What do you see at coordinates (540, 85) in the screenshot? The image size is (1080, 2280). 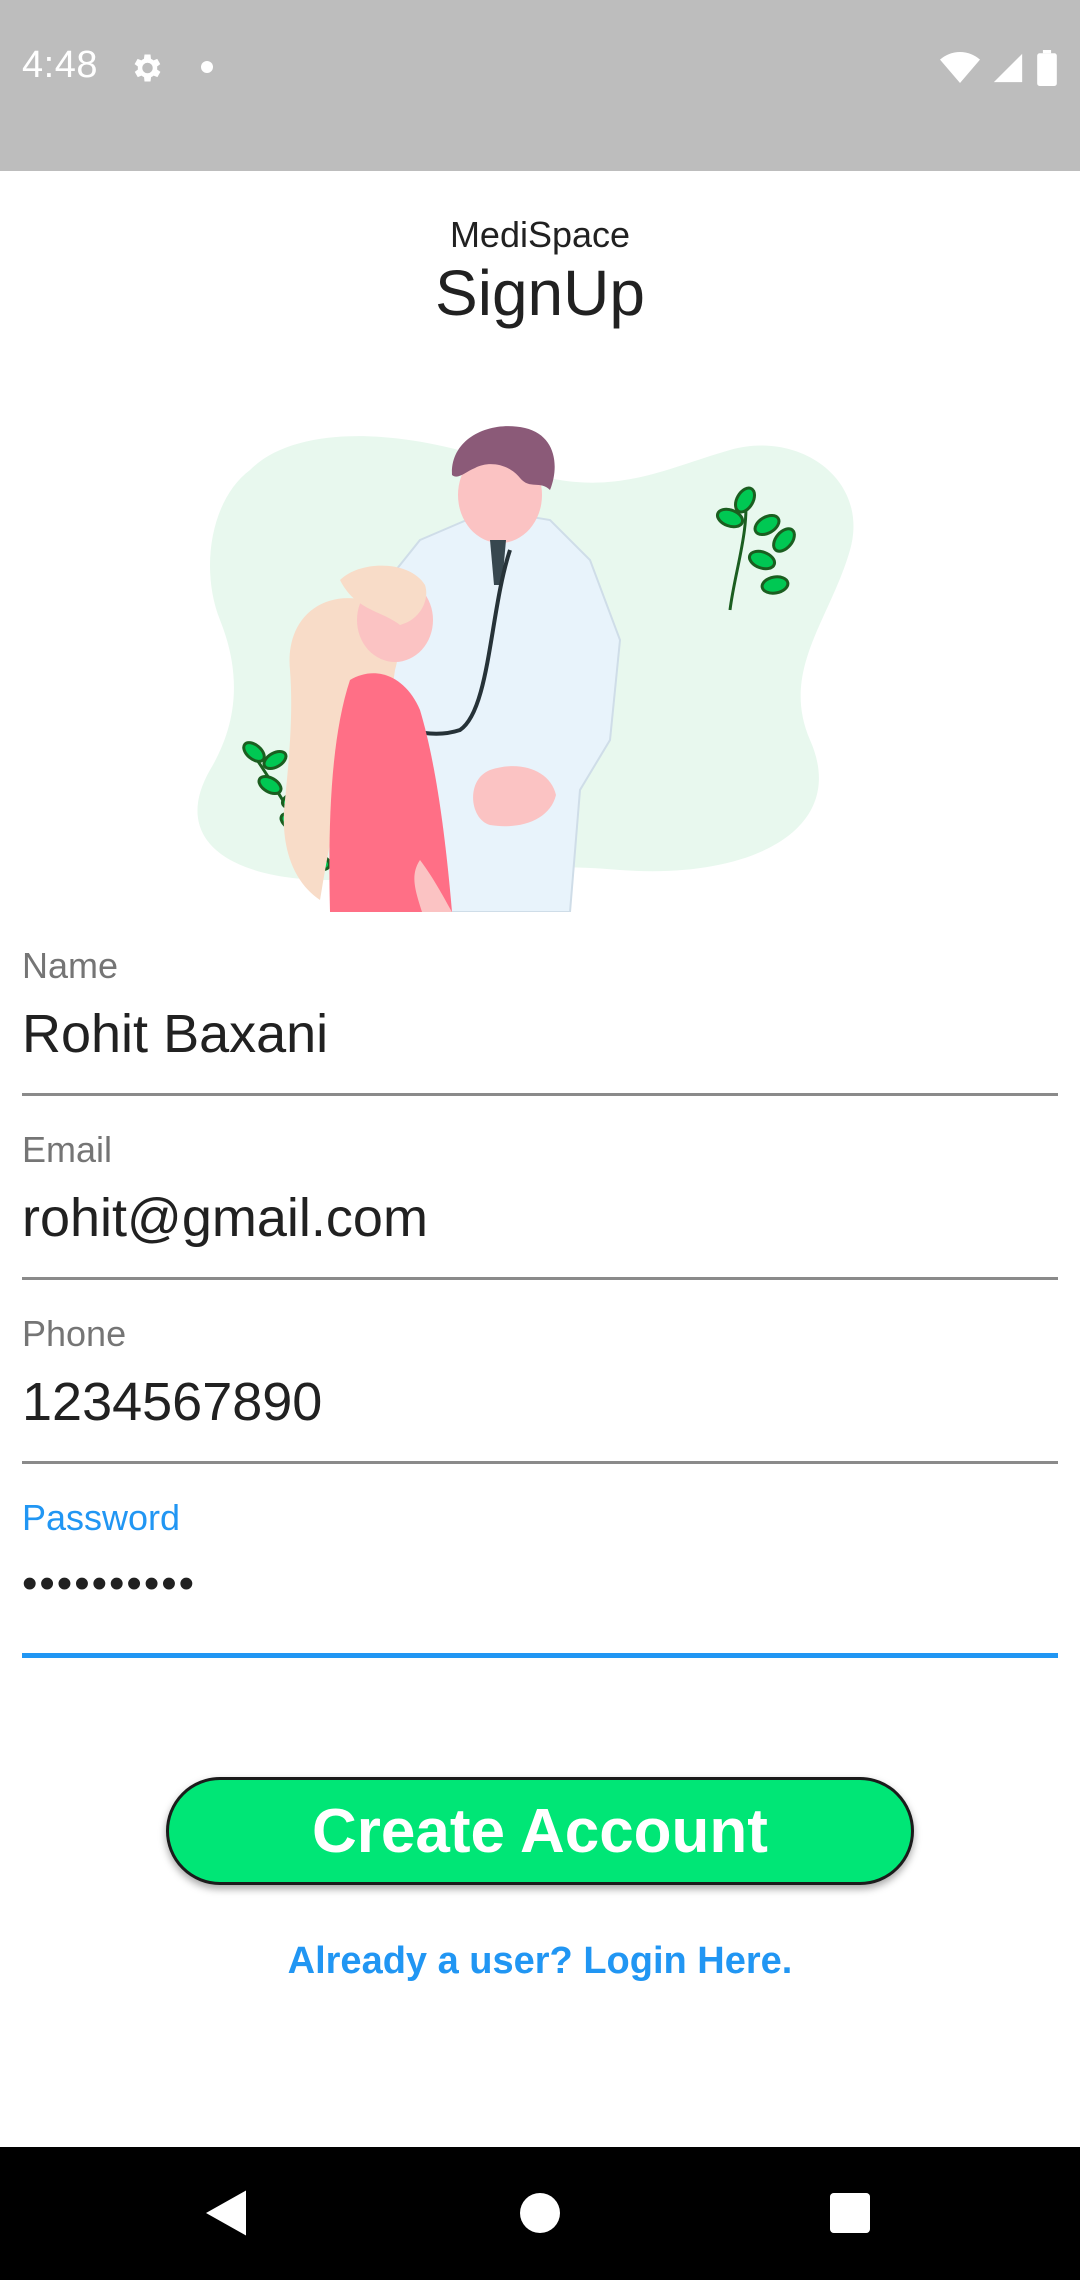 I see `status-bar: 4:48` at bounding box center [540, 85].